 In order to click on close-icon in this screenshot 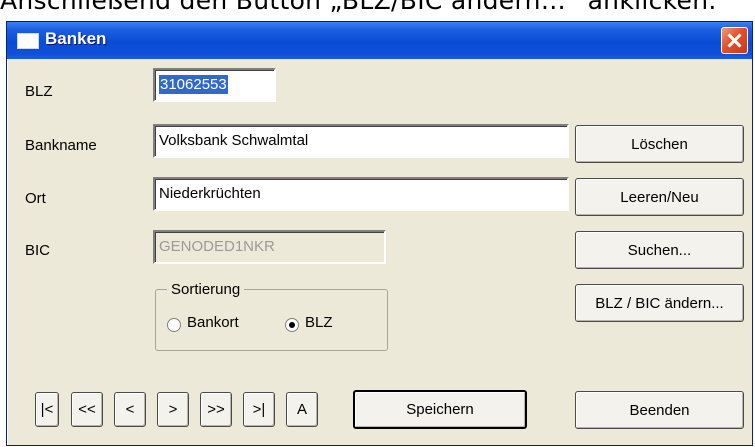, I will do `click(734, 40)`.